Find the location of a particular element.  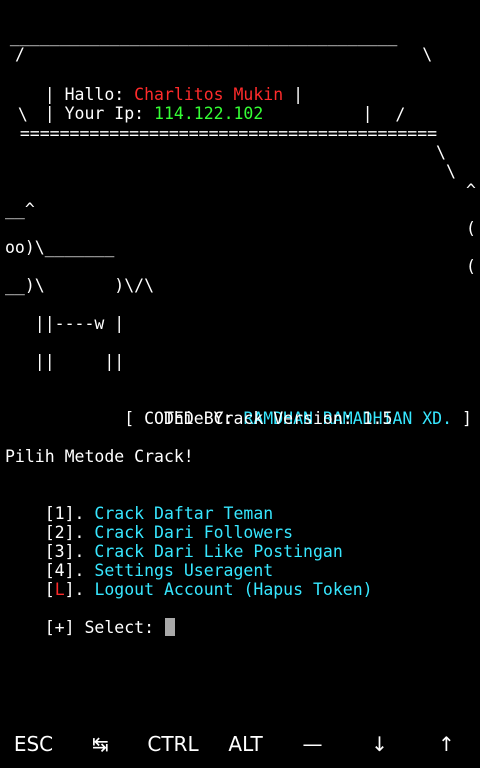

menu-prompt: Pilih Metode Crack! is located at coordinates (99, 456).